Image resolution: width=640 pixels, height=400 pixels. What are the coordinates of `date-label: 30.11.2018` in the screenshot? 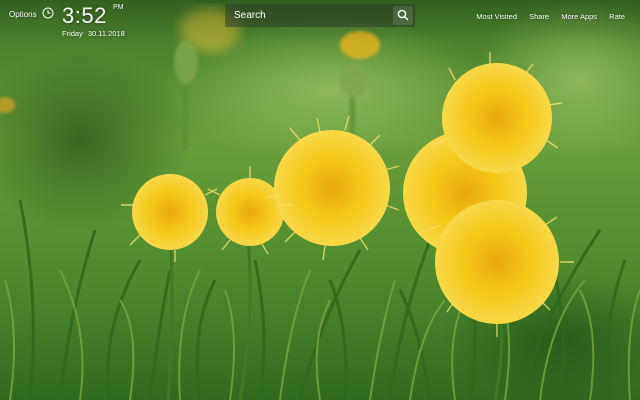 It's located at (106, 33).